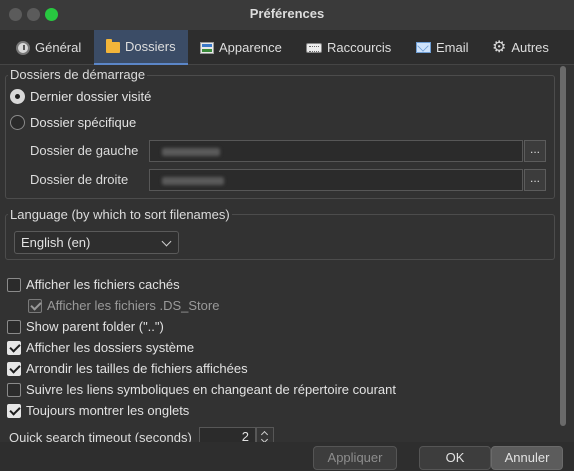  What do you see at coordinates (530, 47) in the screenshot?
I see `tab-autres-label: Autres` at bounding box center [530, 47].